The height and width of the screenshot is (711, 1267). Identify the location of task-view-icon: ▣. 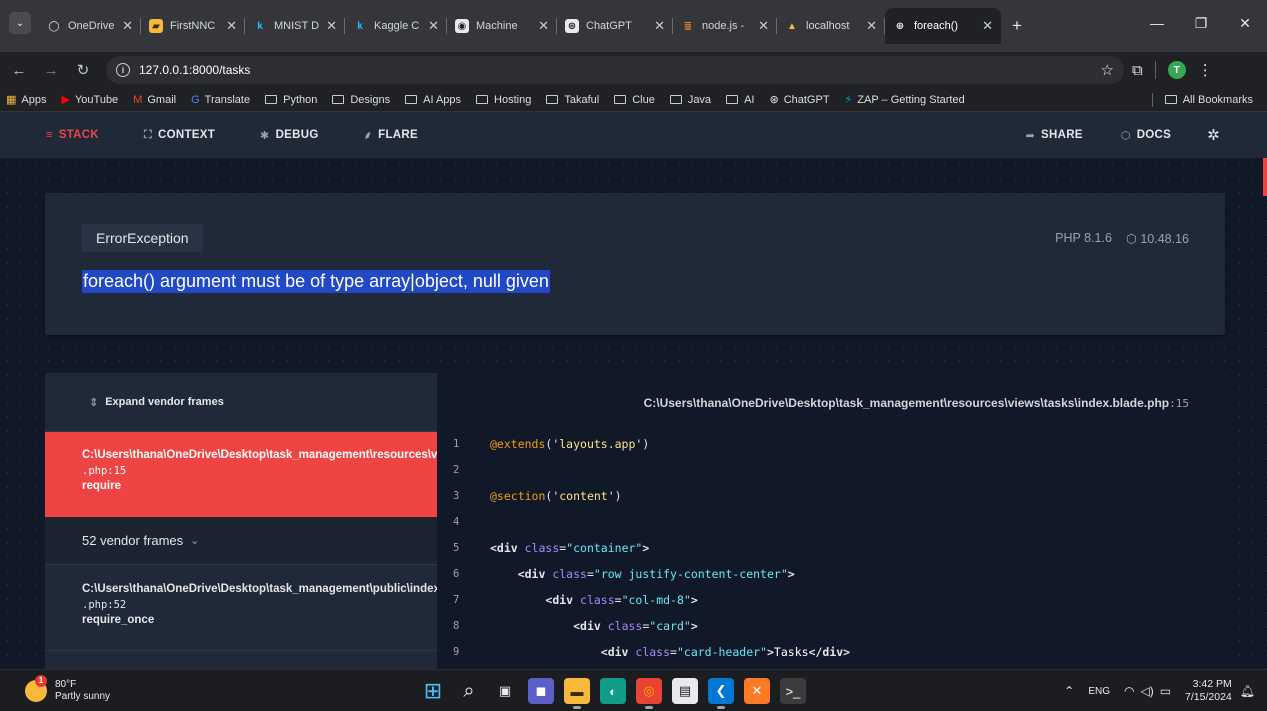
(505, 691).